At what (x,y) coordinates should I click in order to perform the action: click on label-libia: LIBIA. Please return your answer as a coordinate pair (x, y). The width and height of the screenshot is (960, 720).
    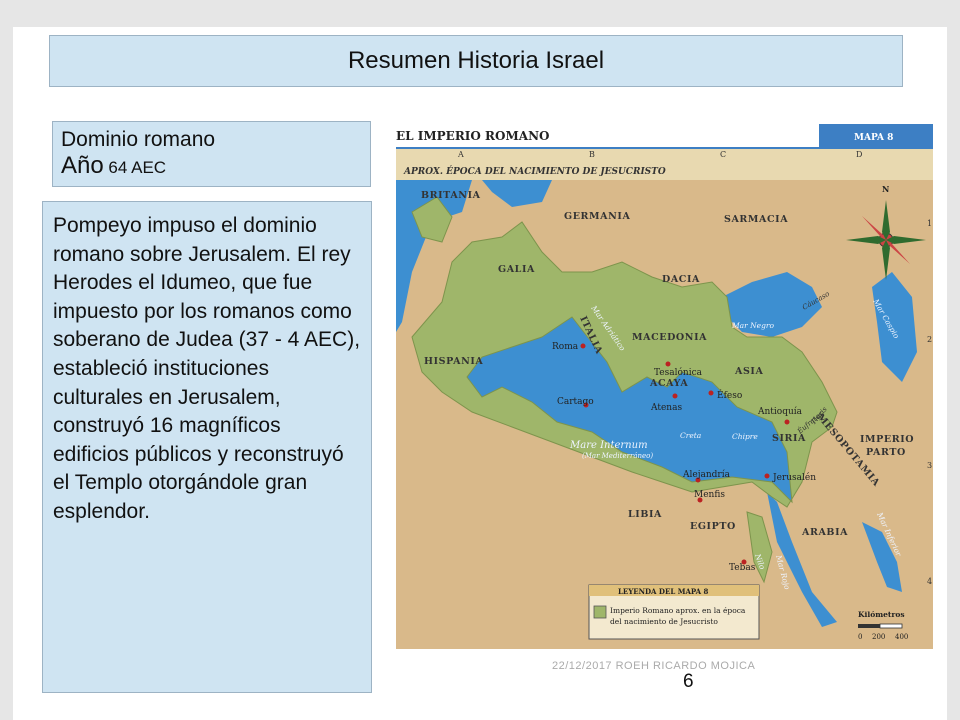
    Looking at the image, I should click on (645, 514).